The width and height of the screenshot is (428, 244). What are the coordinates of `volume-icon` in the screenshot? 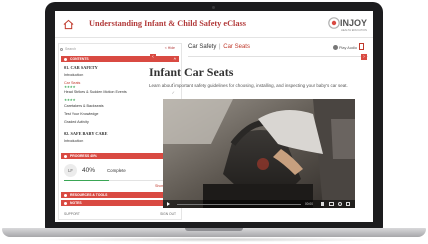 It's located at (322, 204).